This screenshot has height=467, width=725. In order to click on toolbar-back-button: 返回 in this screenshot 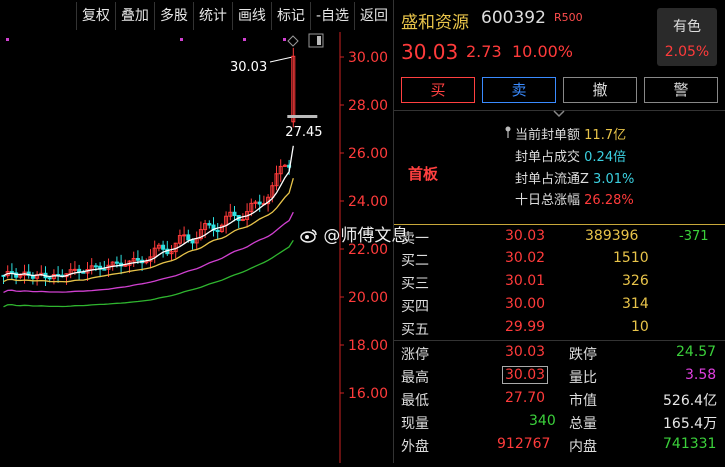, I will do `click(373, 16)`.